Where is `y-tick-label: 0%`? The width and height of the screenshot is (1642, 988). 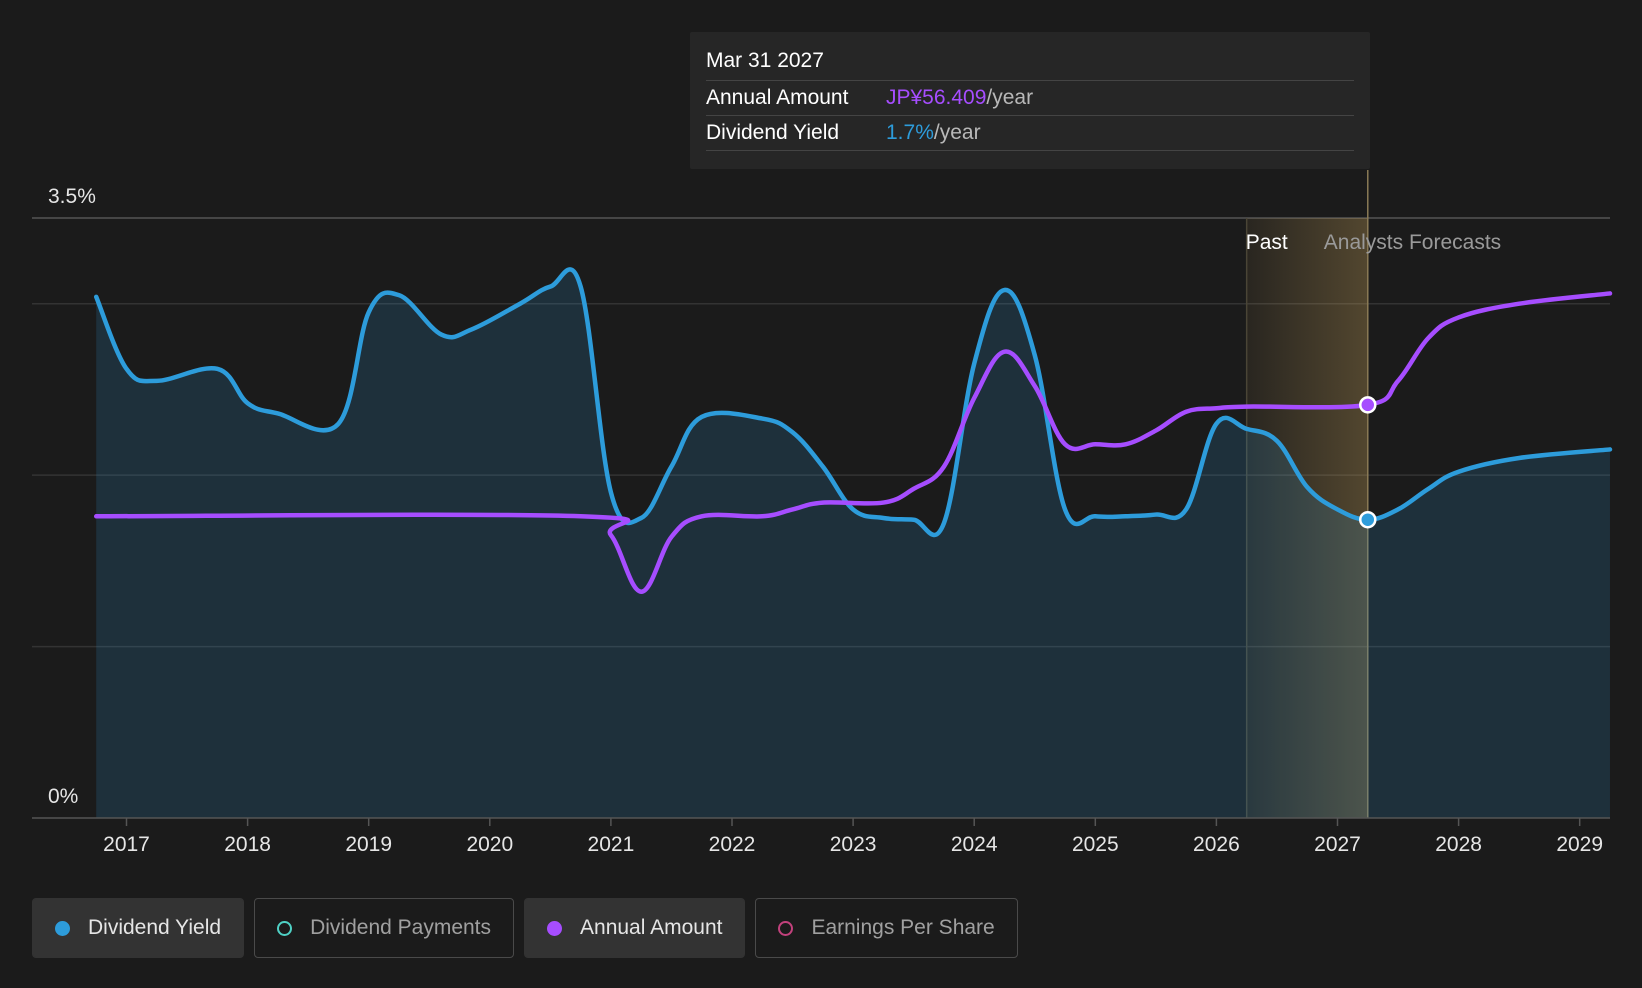
y-tick-label: 0% is located at coordinates (63, 796).